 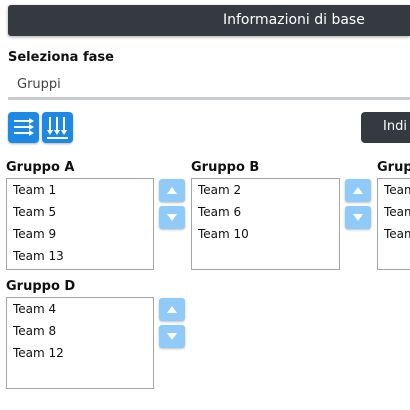 I want to click on phase-label: Seleziona fase, so click(x=61, y=57).